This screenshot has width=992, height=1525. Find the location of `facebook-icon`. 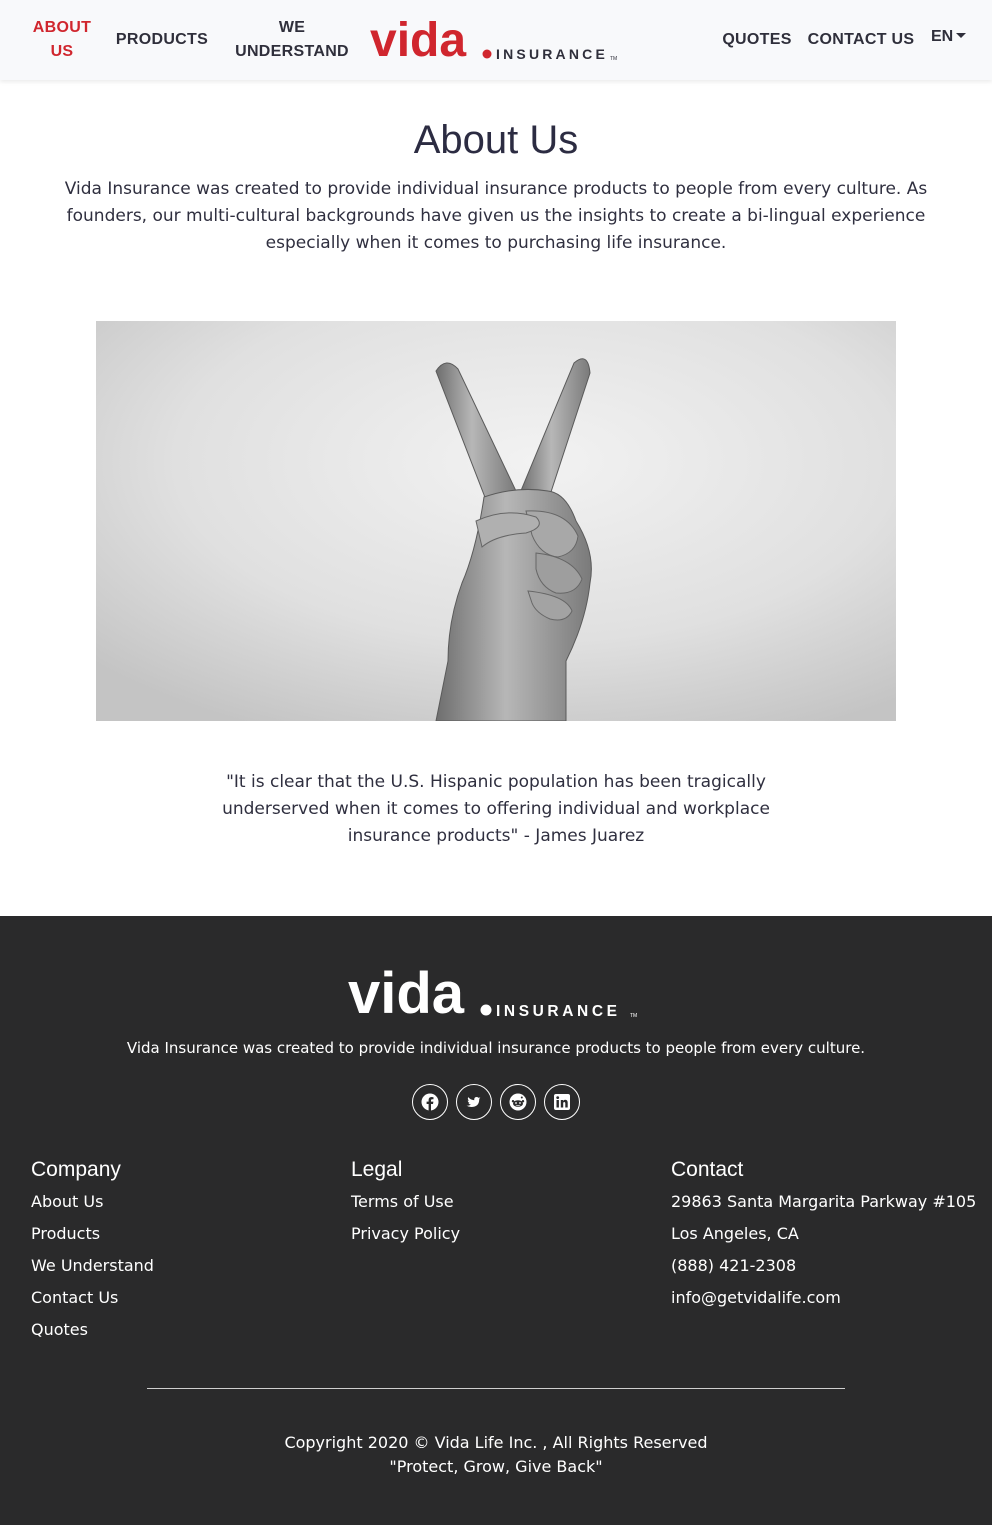

facebook-icon is located at coordinates (430, 1102).